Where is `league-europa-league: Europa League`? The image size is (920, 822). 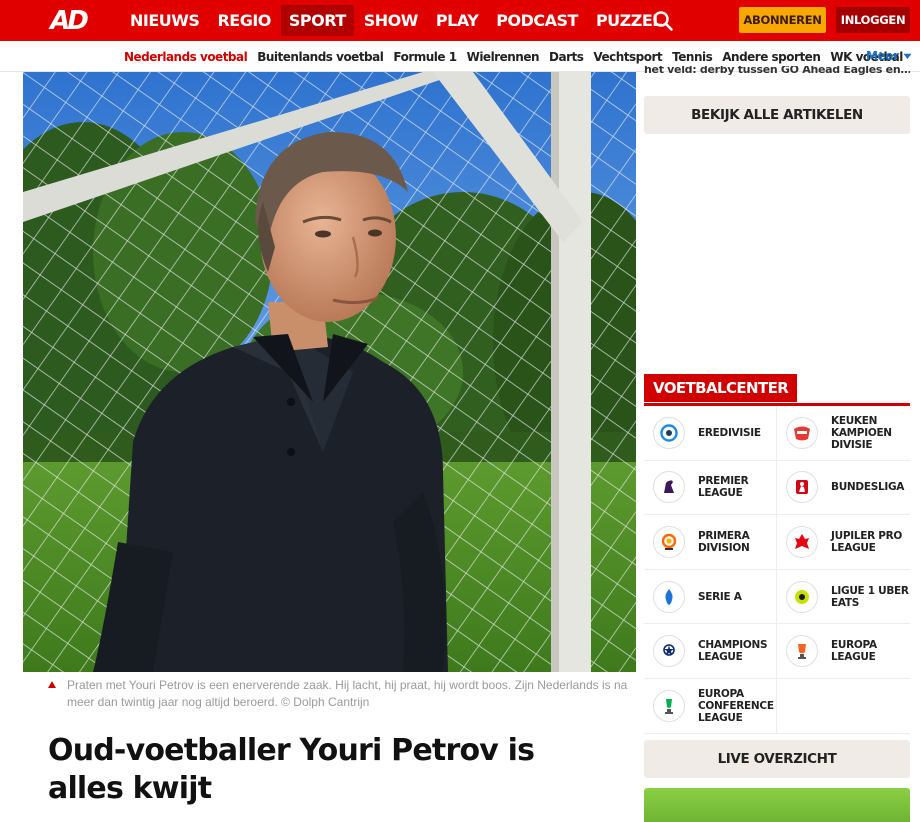
league-europa-league: Europa League is located at coordinates (843, 651).